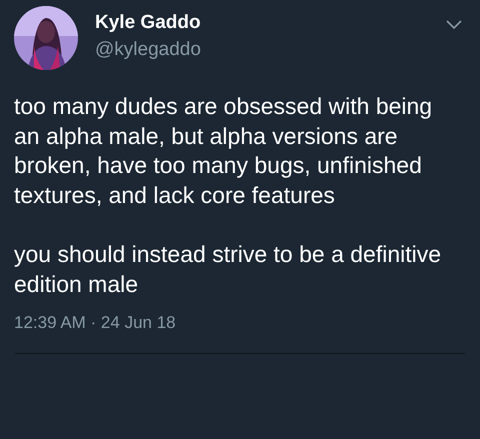 The image size is (480, 439). I want to click on tweet-text: you should instead strive to be a definitive edition male, so click(228, 269).